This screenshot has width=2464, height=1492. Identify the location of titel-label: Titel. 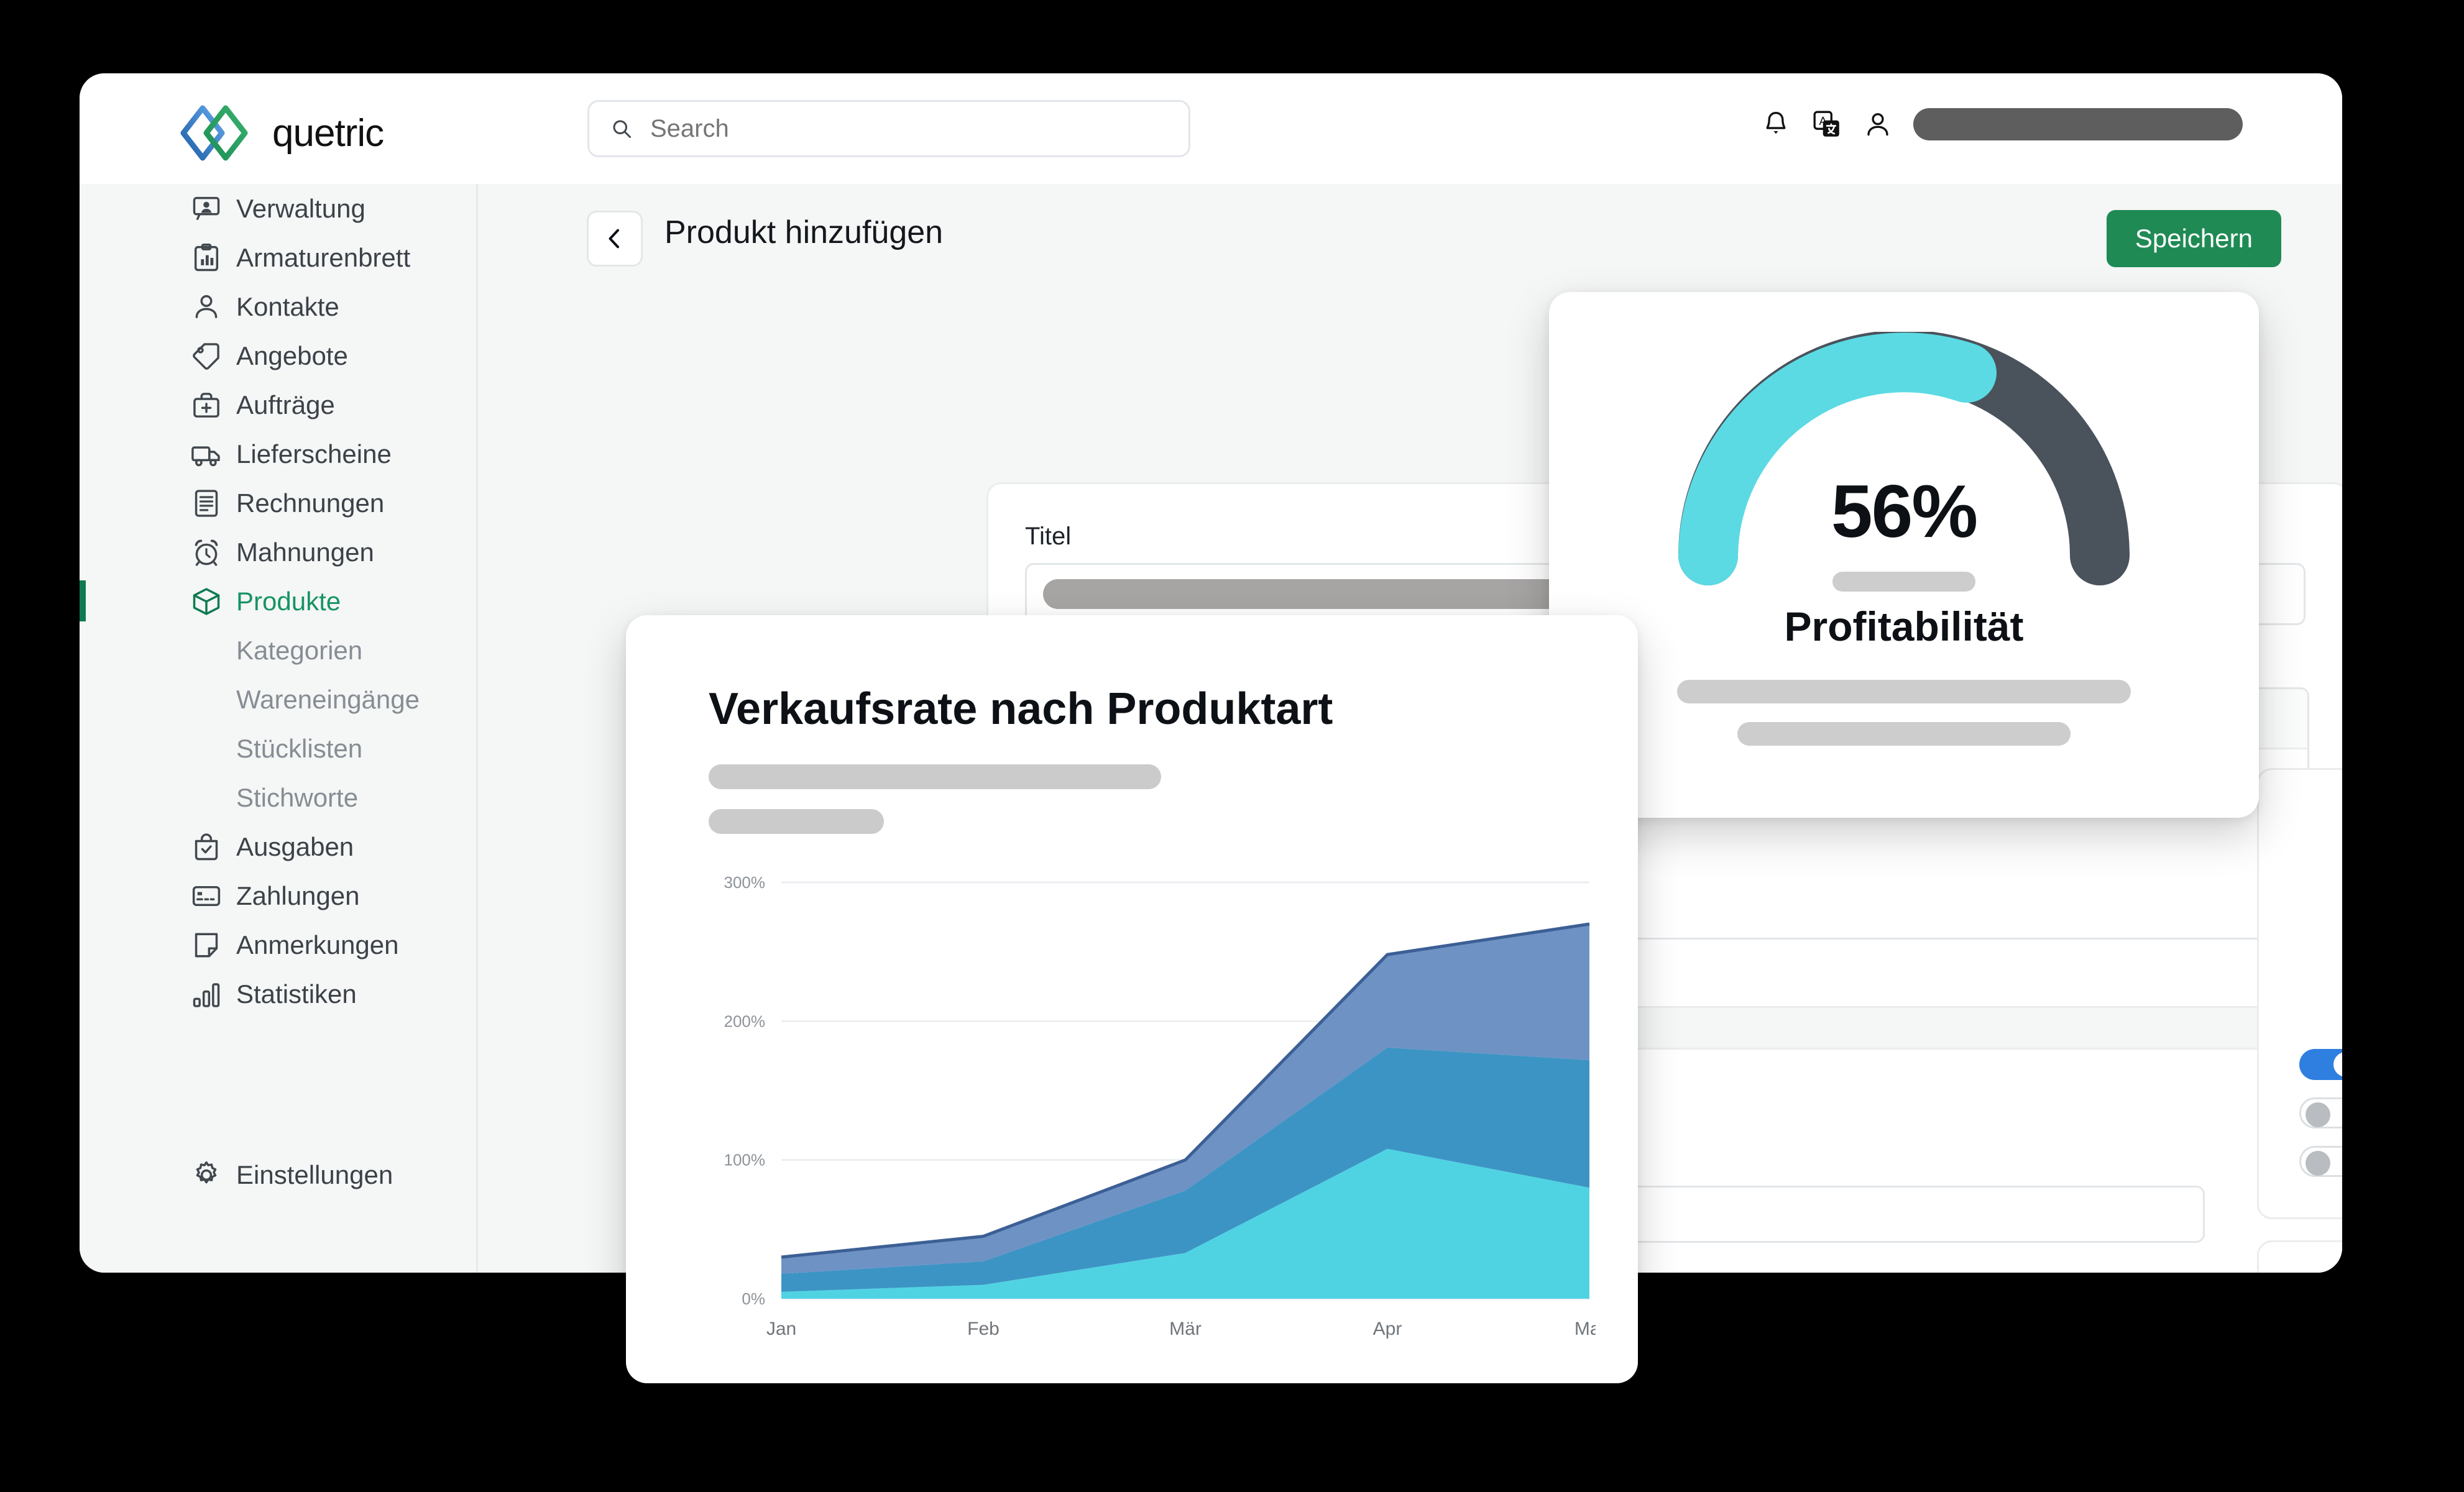
(1048, 536).